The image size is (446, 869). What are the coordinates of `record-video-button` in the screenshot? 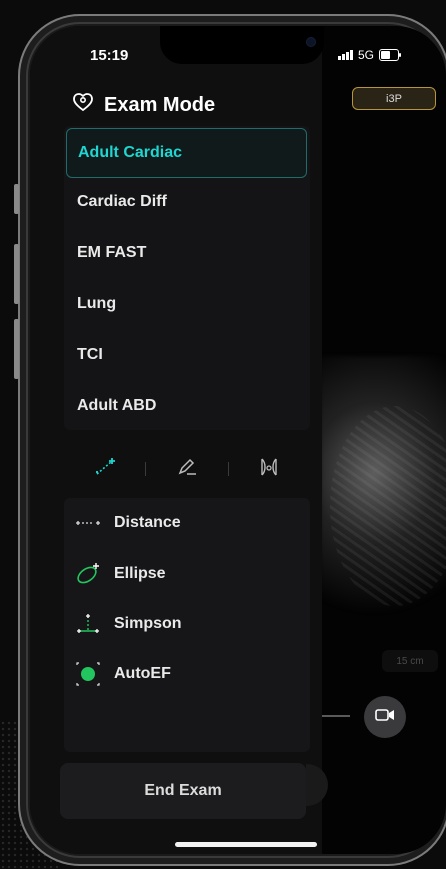 It's located at (385, 717).